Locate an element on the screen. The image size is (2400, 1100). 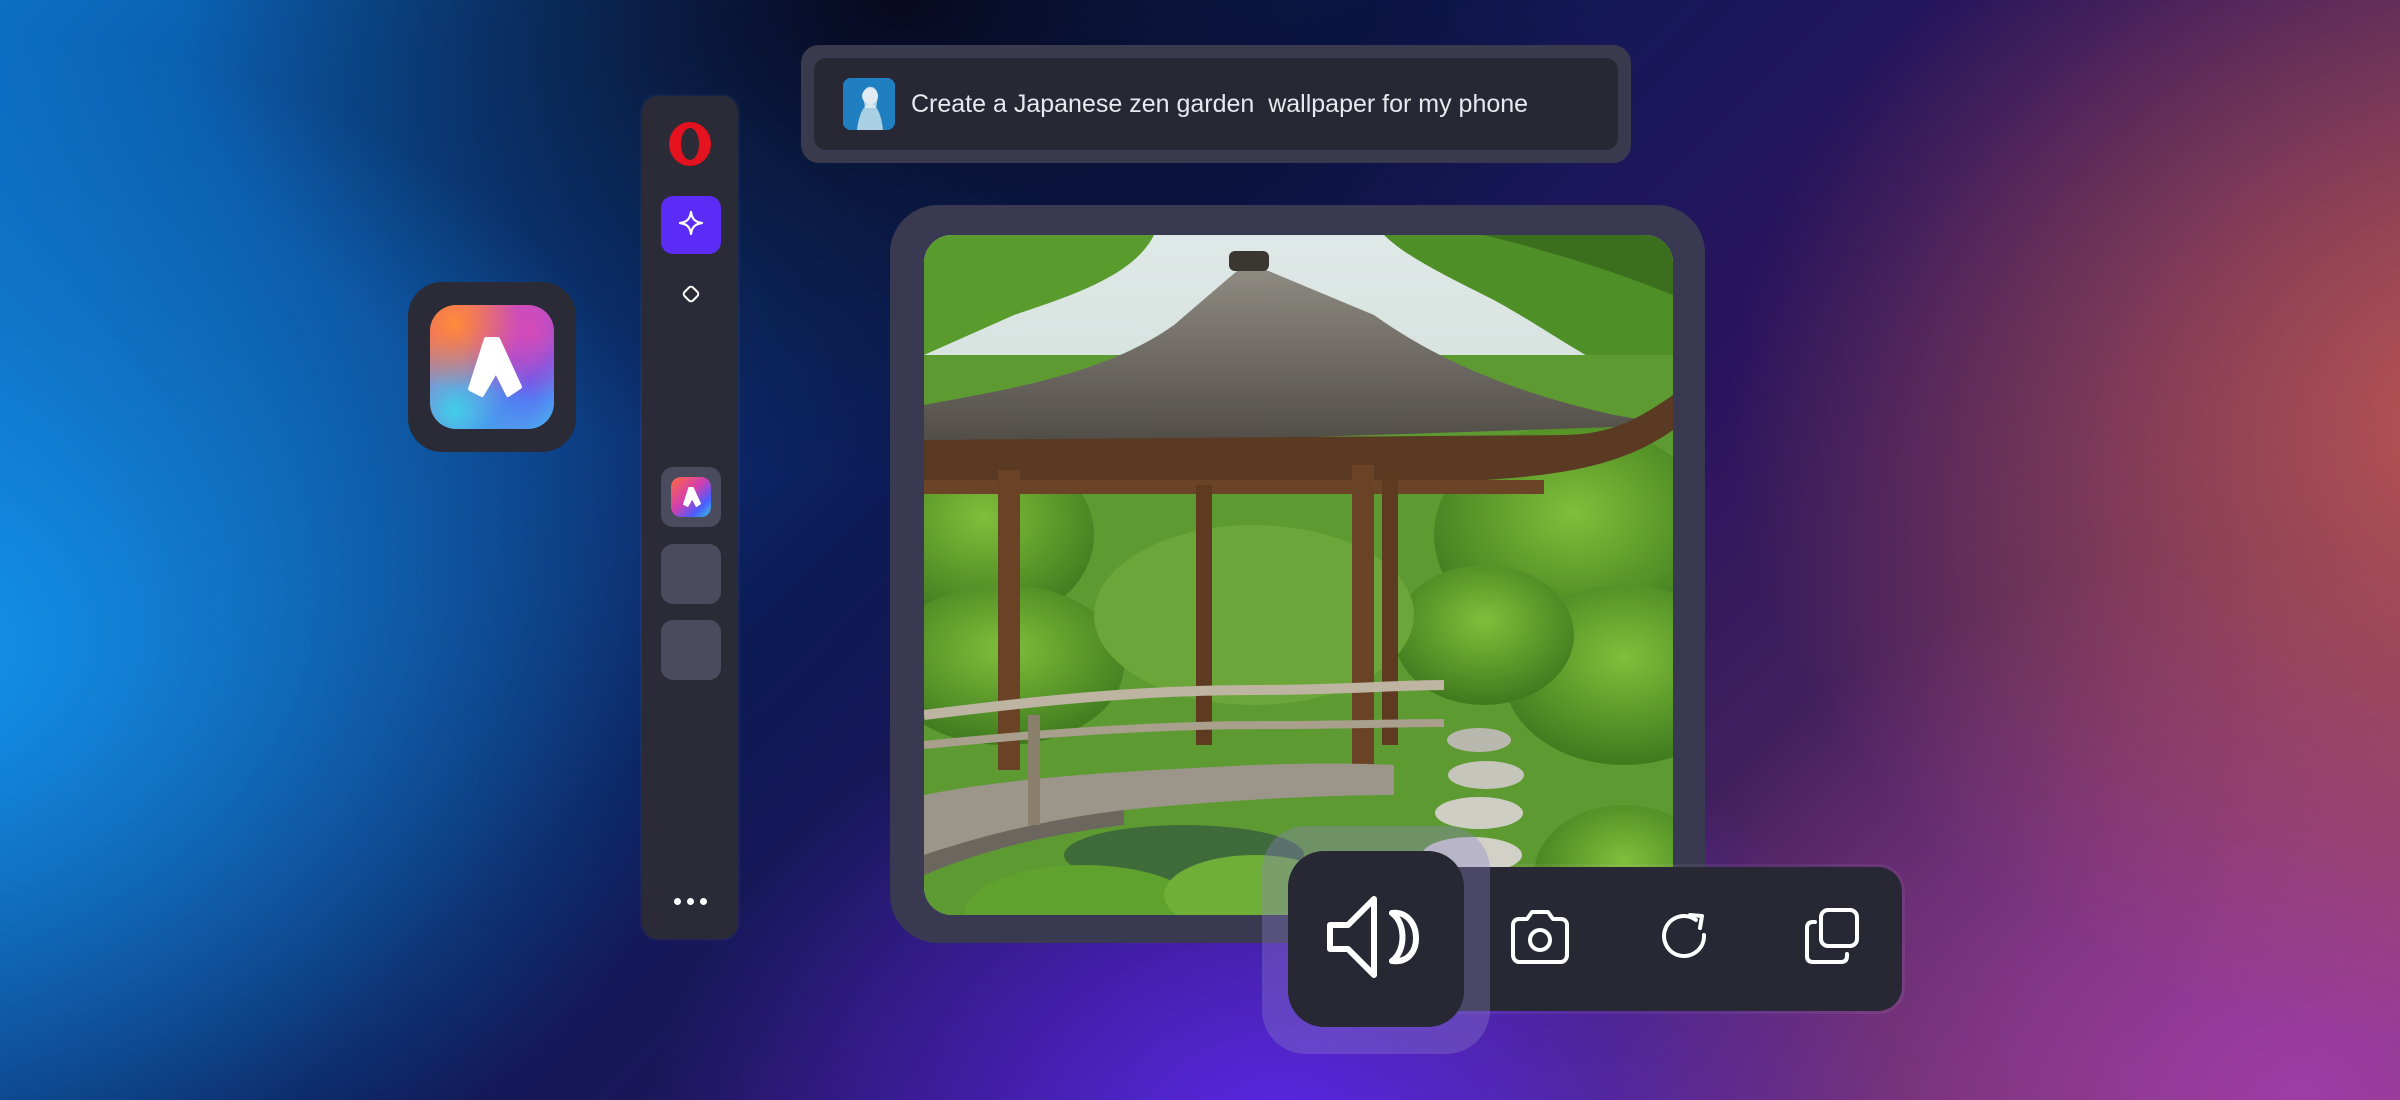
aria-app-tile is located at coordinates (492, 367).